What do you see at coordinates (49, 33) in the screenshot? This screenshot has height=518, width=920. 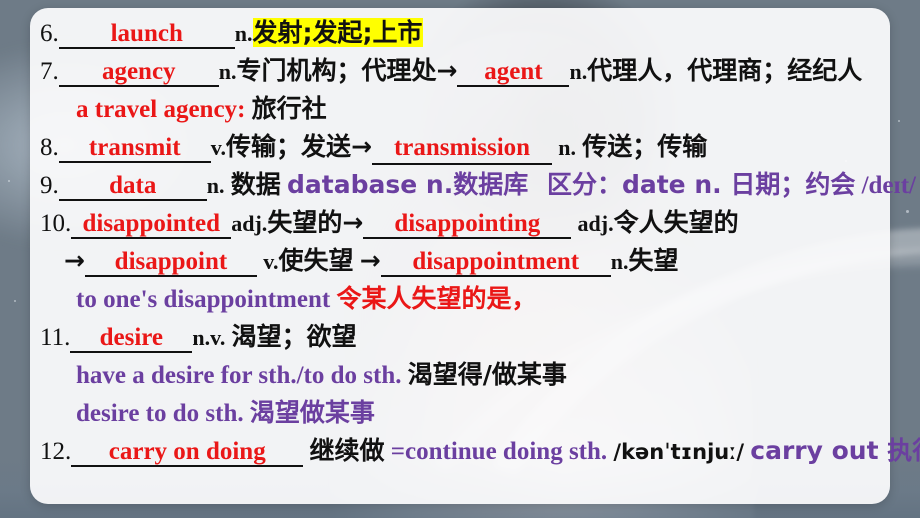 I see `entry-number: 6.` at bounding box center [49, 33].